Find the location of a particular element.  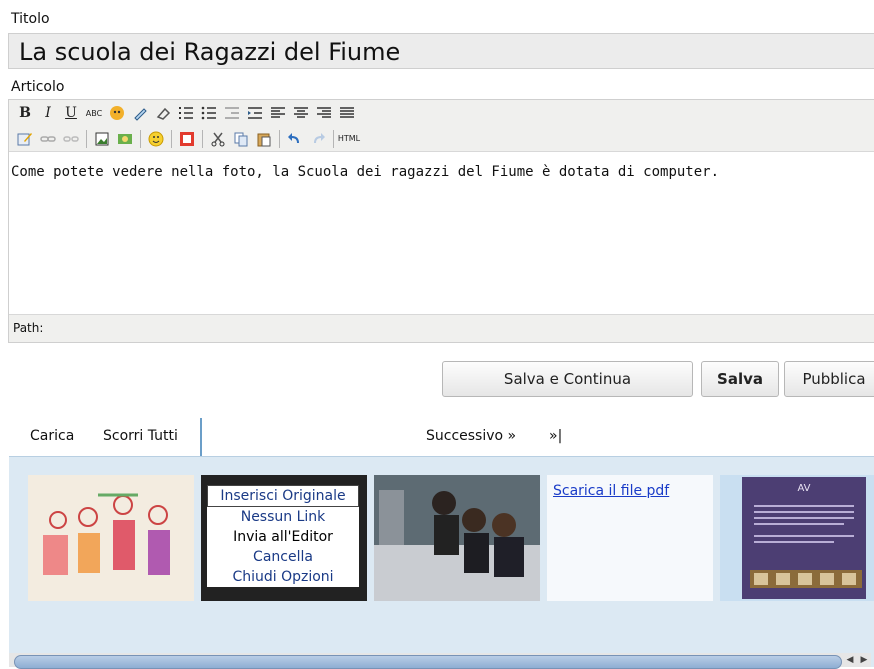

photo-thumbnail is located at coordinates (457, 538).